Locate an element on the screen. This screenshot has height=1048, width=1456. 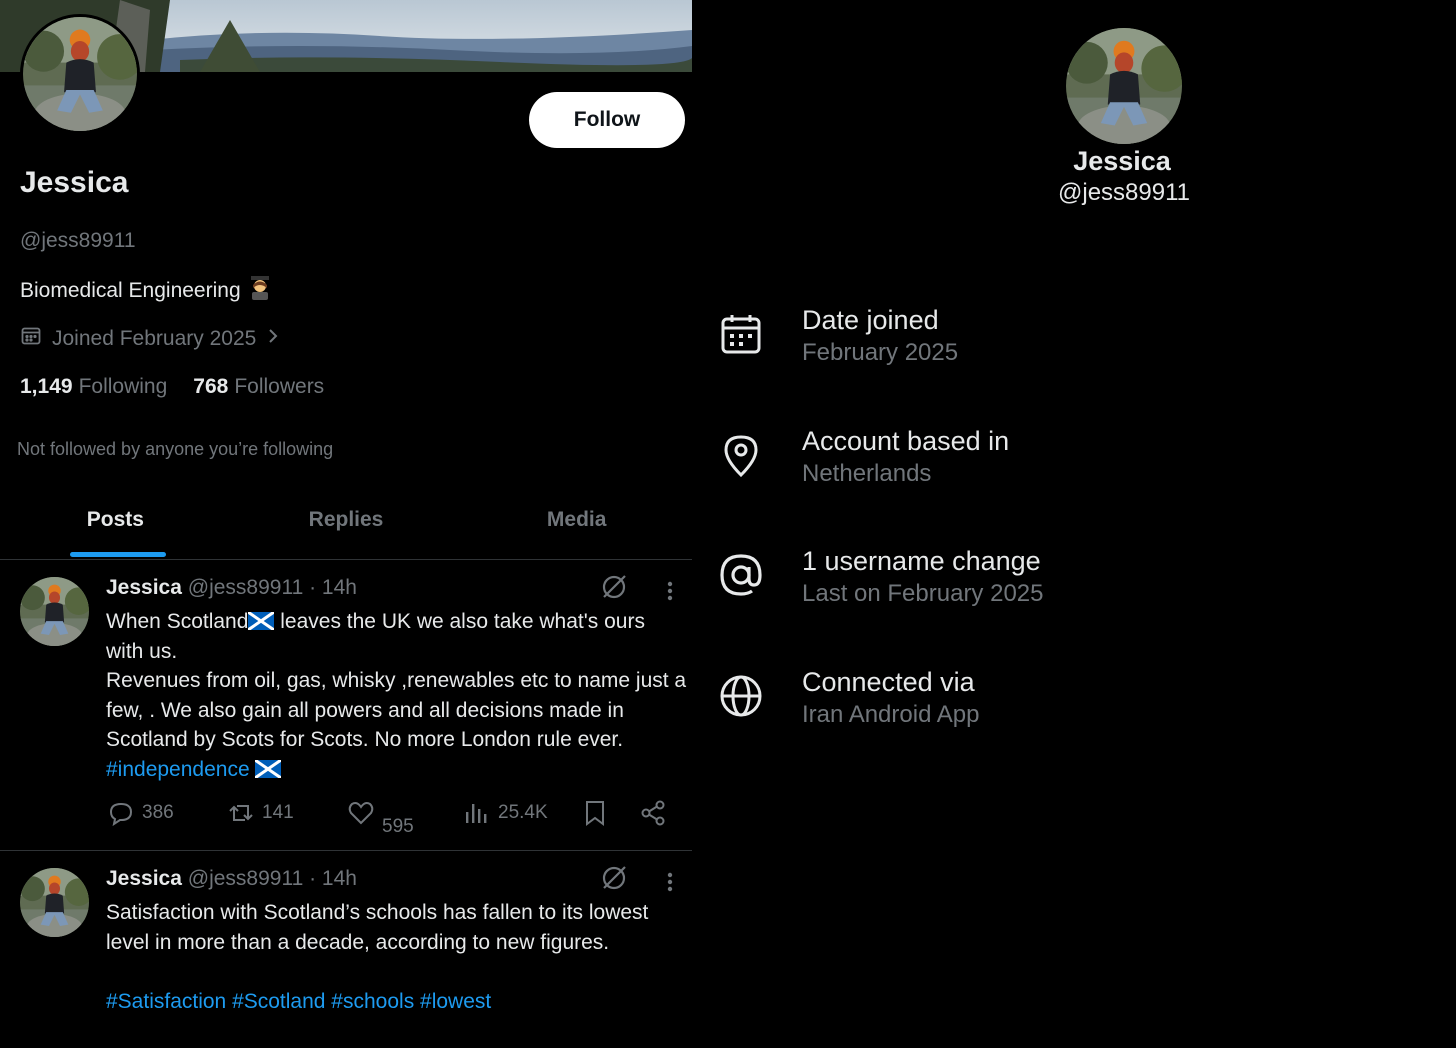
share-button is located at coordinates (653, 813).